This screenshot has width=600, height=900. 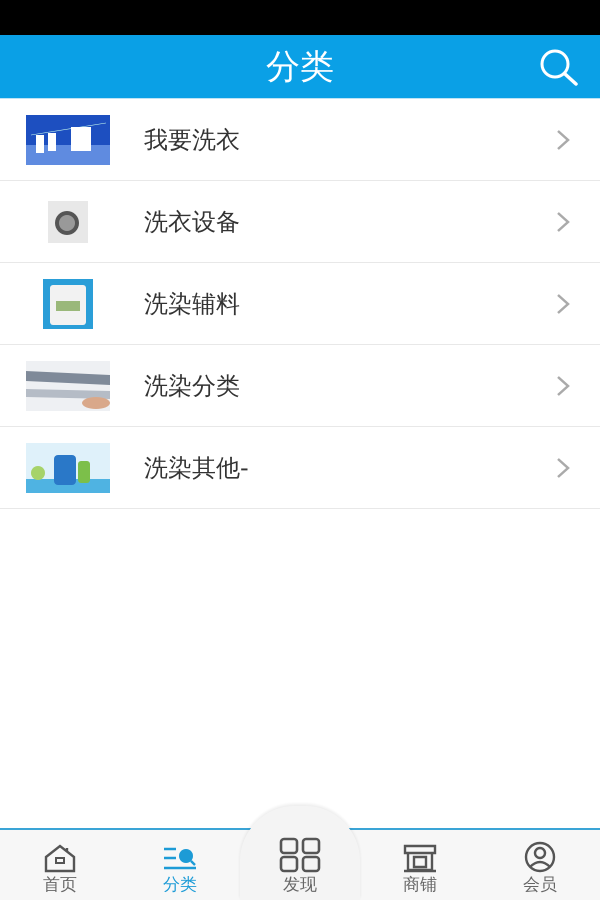 I want to click on nav-tab: 首页, so click(x=60, y=865).